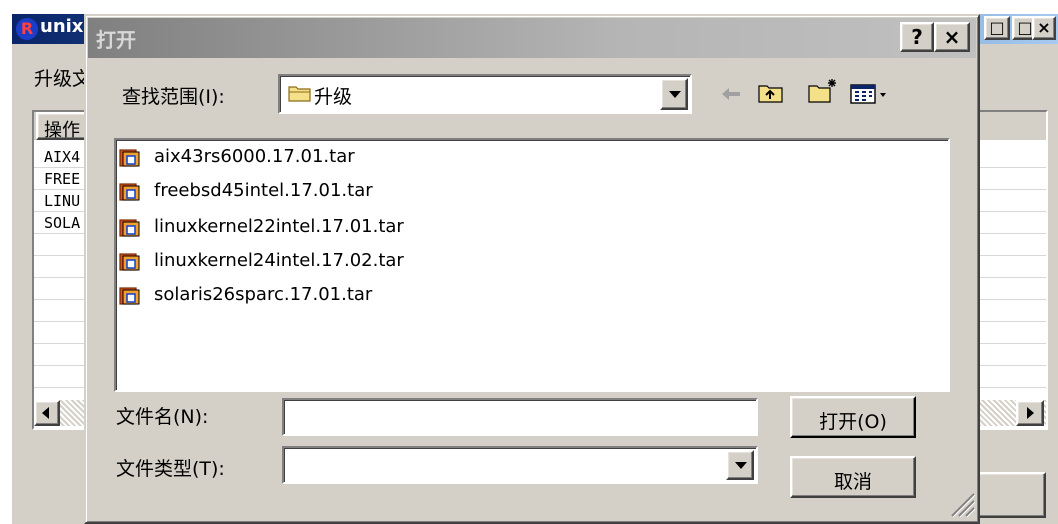  I want to click on filetype-label: 文件类型(T):, so click(170, 469).